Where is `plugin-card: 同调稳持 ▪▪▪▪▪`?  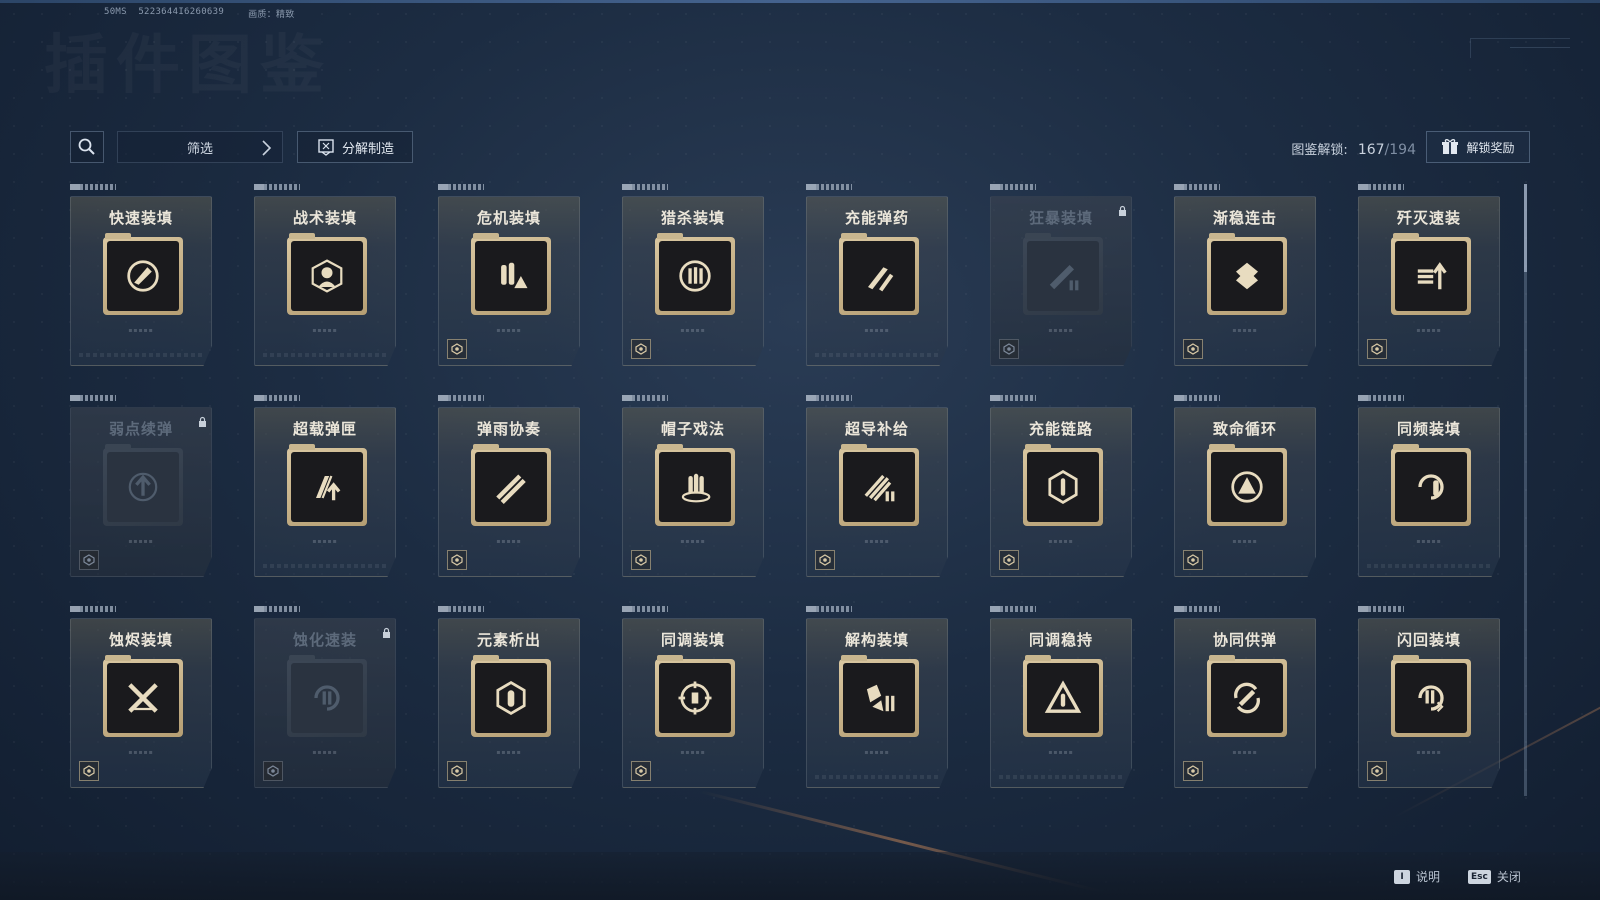 plugin-card: 同调稳持 ▪▪▪▪▪ is located at coordinates (1061, 697).